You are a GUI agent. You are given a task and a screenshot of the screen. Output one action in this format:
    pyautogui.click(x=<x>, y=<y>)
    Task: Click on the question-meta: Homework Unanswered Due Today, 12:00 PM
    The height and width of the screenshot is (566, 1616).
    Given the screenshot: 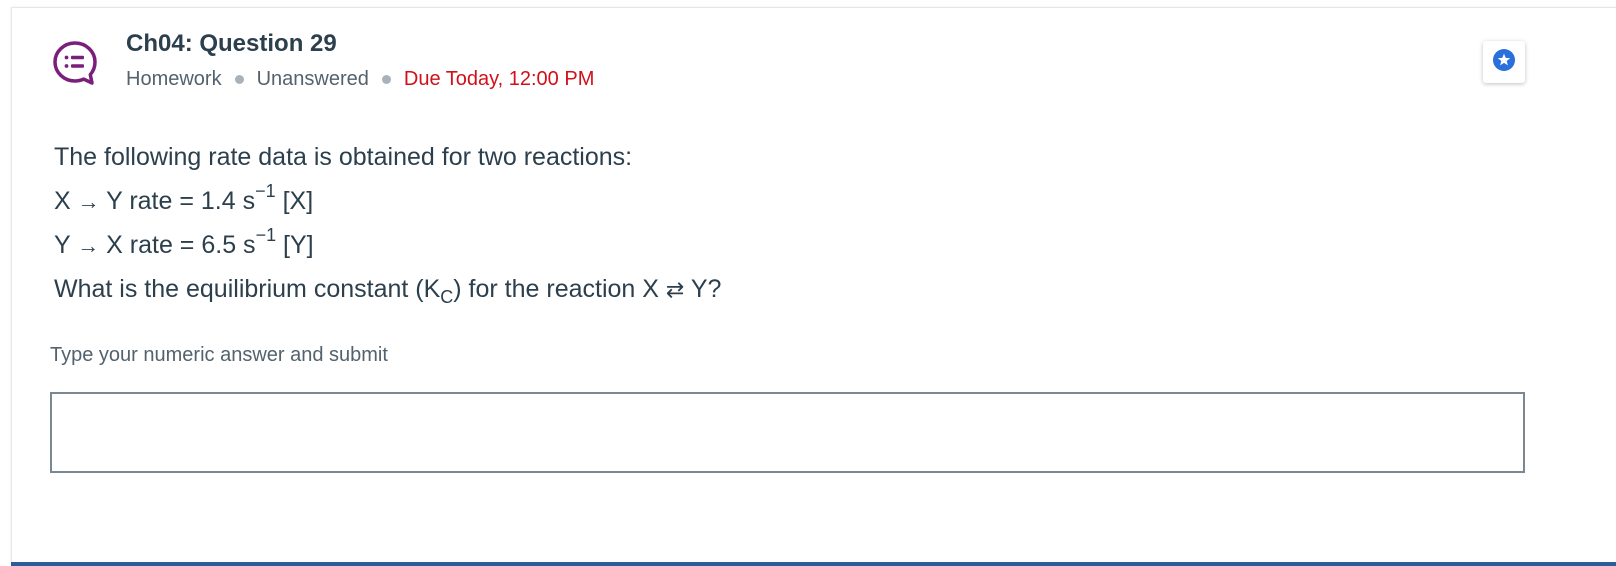 What is the action you would take?
    pyautogui.click(x=360, y=79)
    